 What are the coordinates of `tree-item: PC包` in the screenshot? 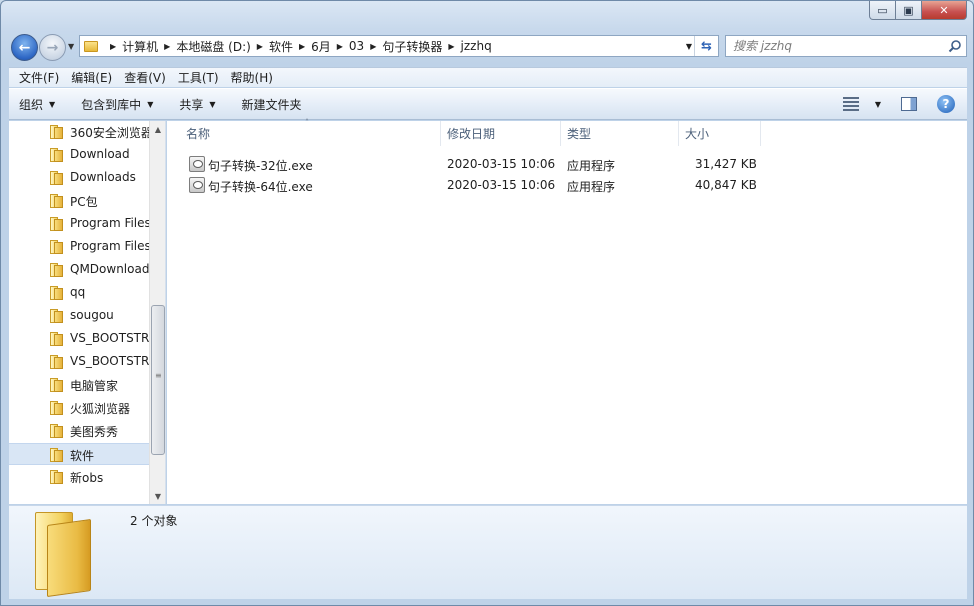 It's located at (79, 201).